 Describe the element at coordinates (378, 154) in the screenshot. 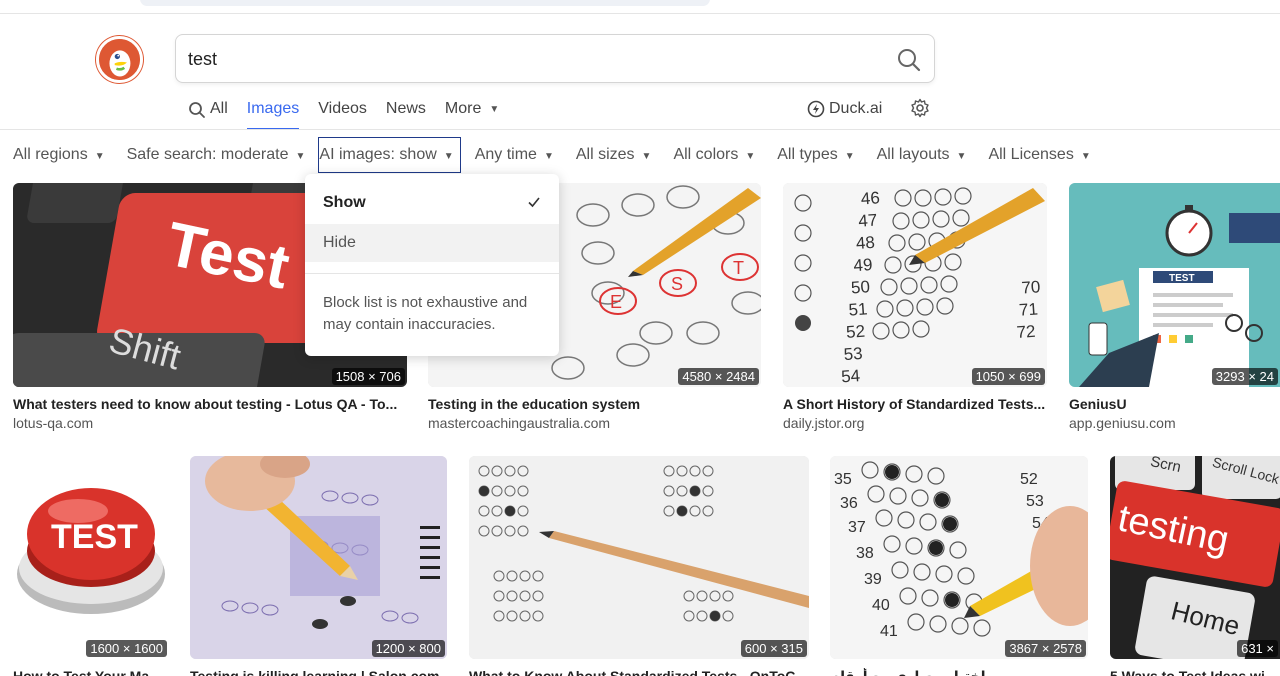

I see `filter-ai-images-label: AI images: show` at that location.